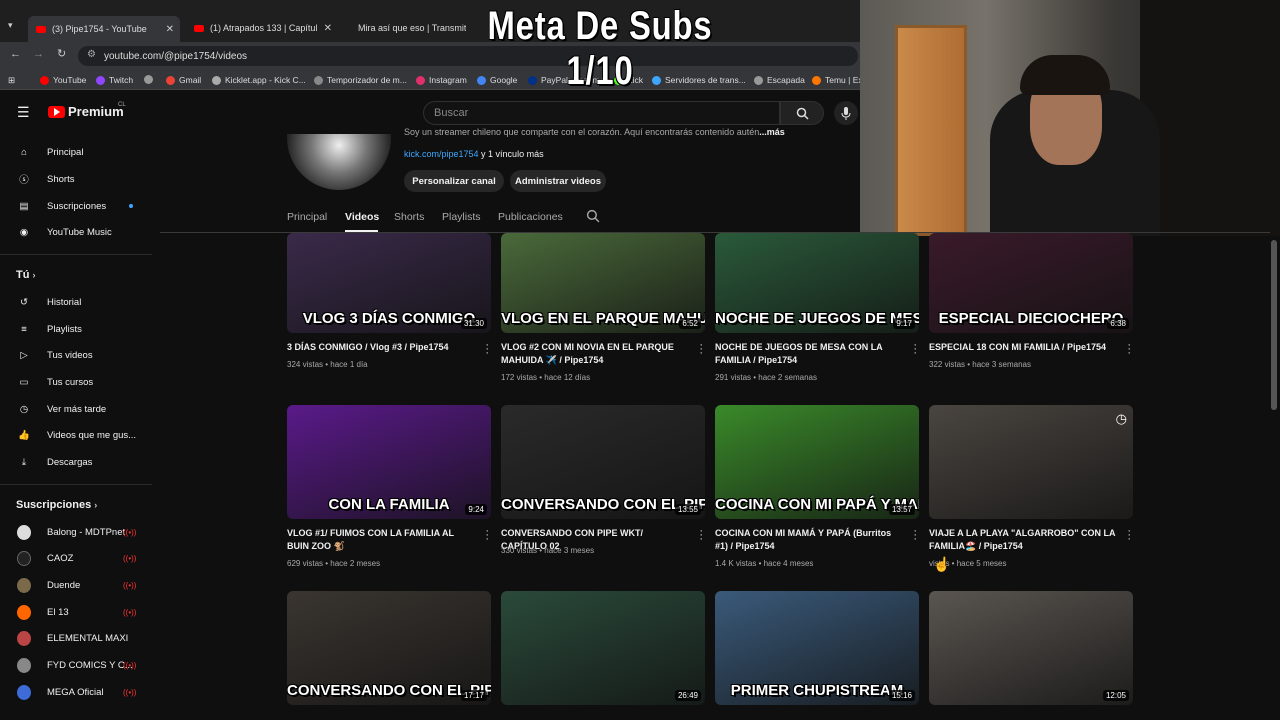 This screenshot has height=720, width=1280. Describe the element at coordinates (1031, 283) in the screenshot. I see `video-thumbnail: ESPECIAL DIECIOCHERO 6:38` at that location.